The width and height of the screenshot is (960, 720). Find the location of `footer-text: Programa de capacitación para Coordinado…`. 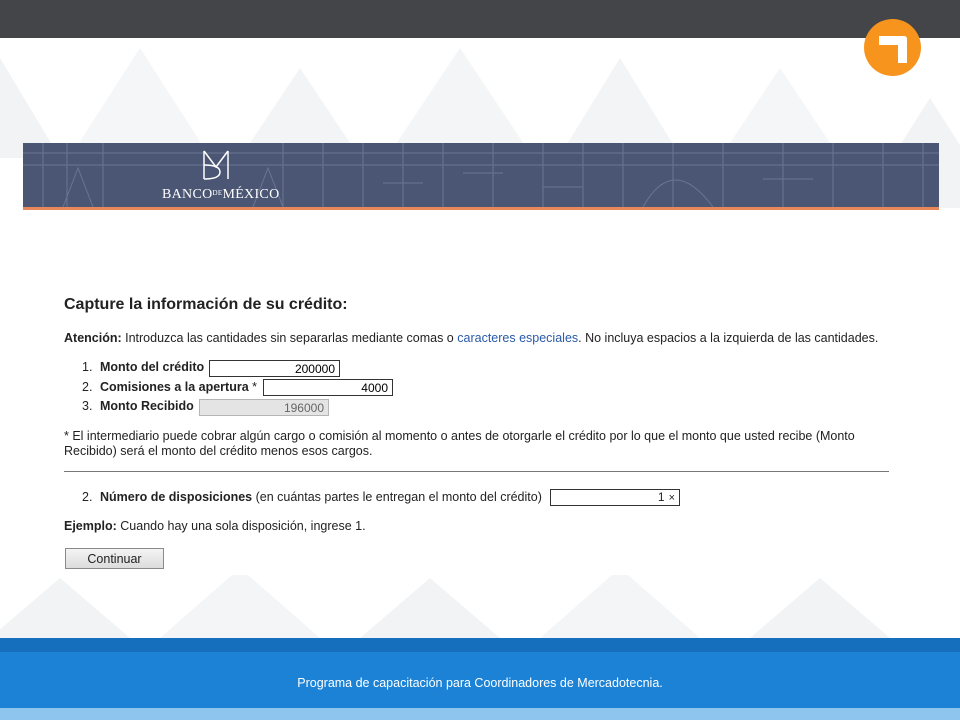

footer-text: Programa de capacitación para Coordinado… is located at coordinates (480, 683).